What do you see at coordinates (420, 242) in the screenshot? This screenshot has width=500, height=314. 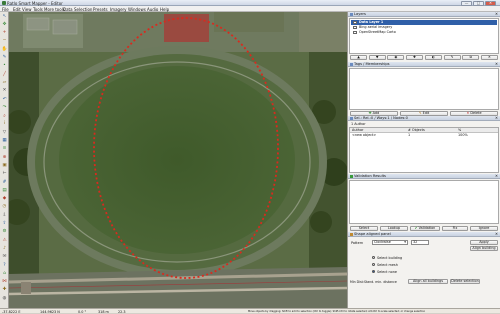 I see `count-input: 32` at bounding box center [420, 242].